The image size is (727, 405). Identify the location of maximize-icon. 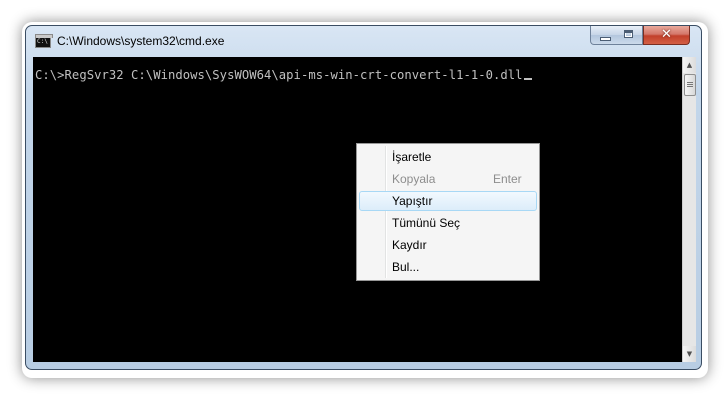
(628, 34).